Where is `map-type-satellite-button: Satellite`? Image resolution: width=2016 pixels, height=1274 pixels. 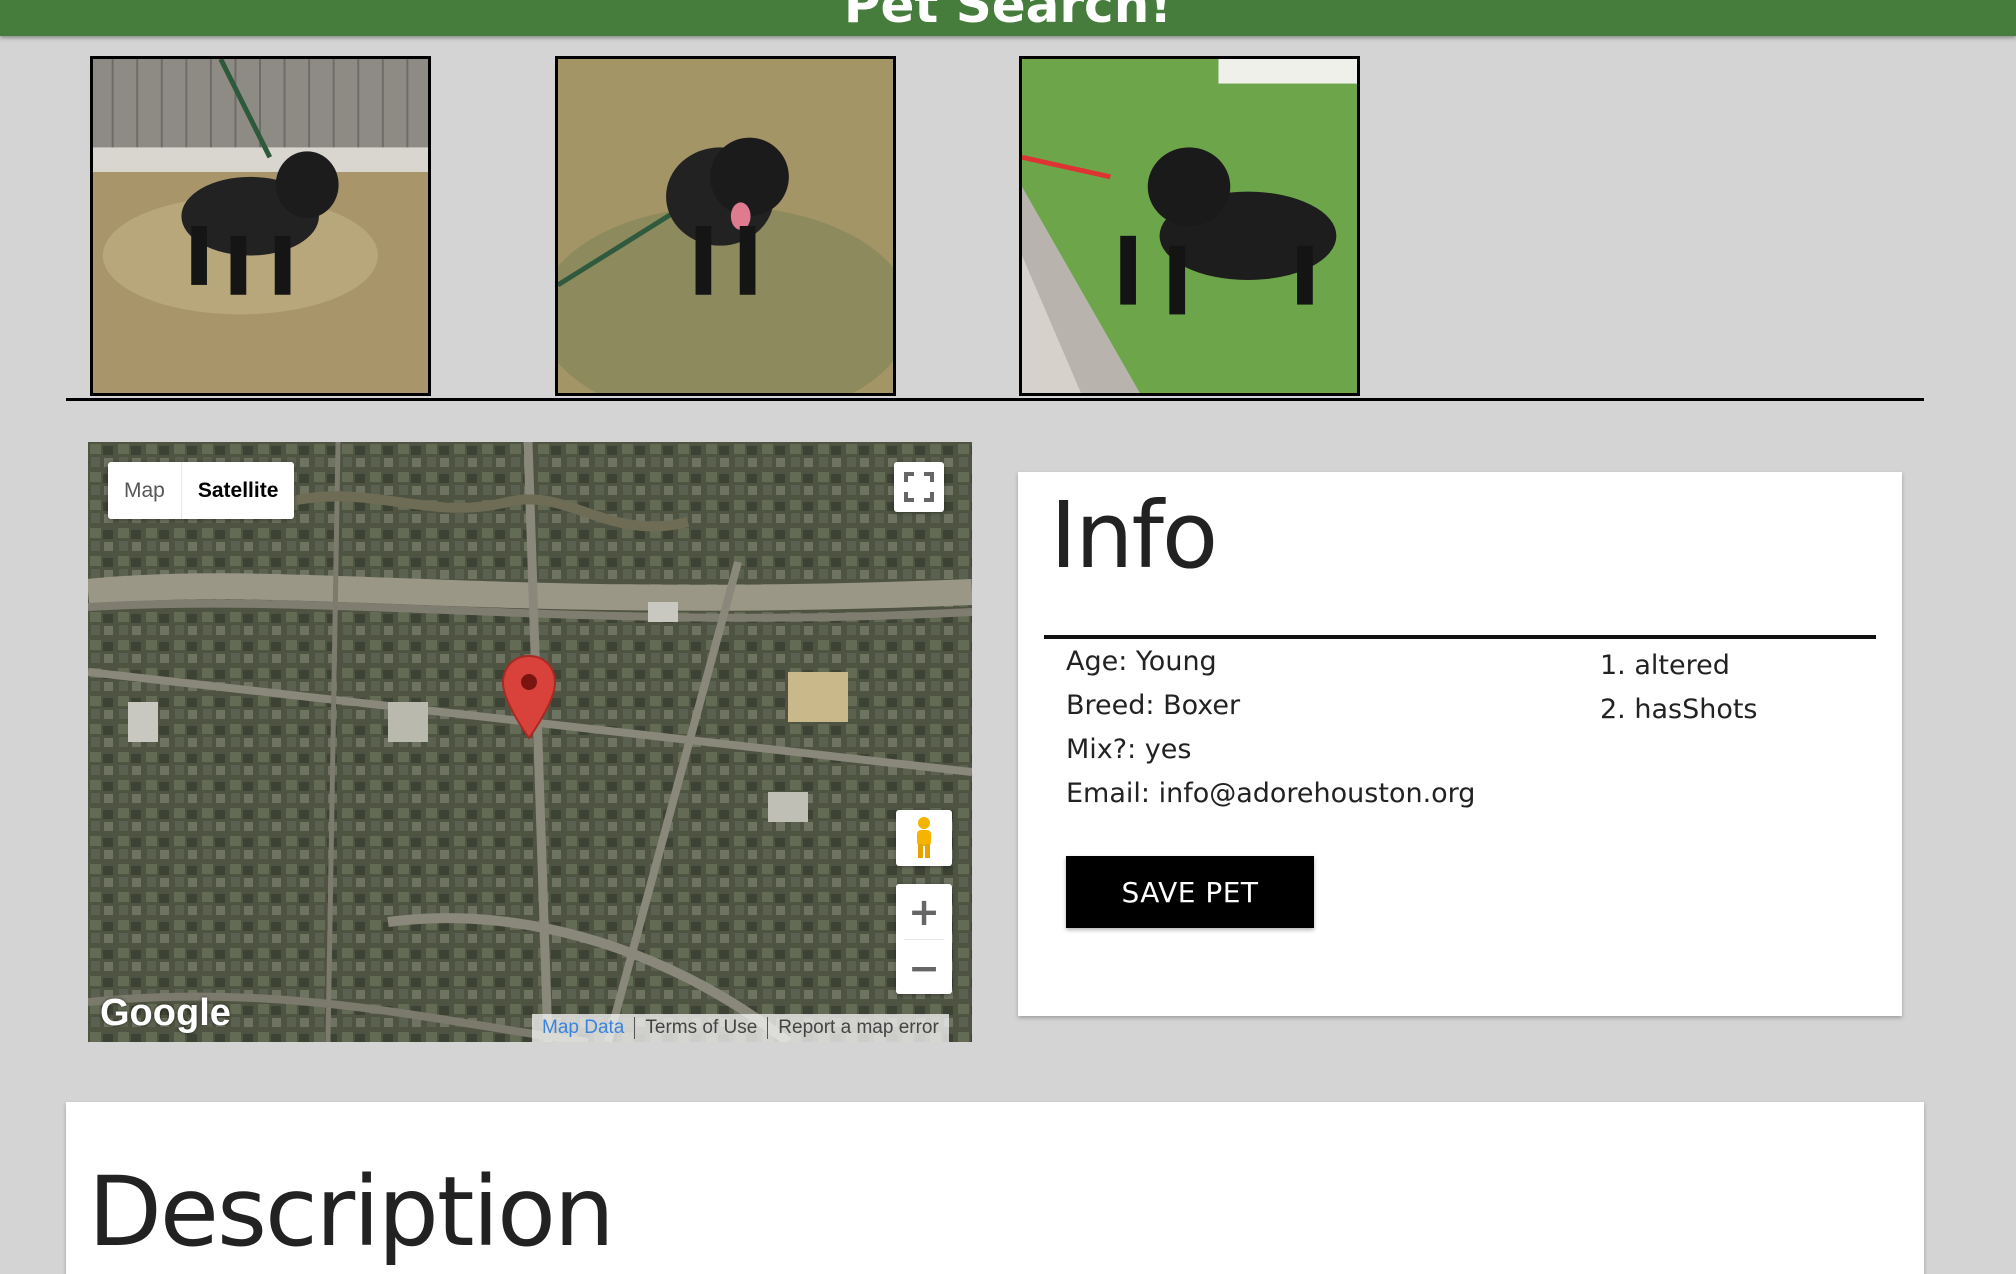 map-type-satellite-button: Satellite is located at coordinates (237, 490).